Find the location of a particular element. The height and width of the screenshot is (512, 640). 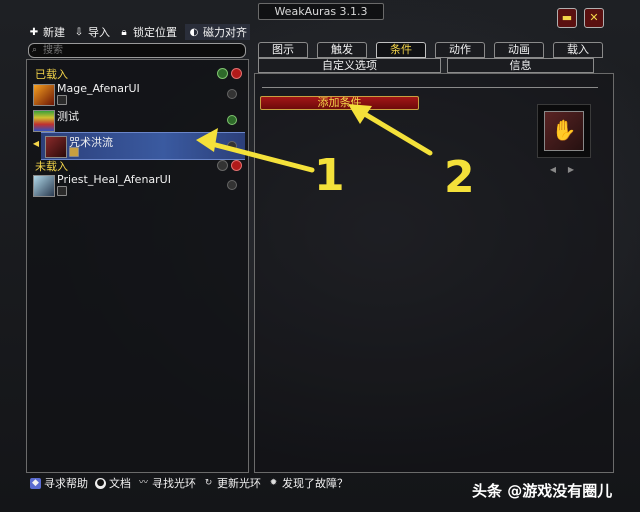

annotation-arrows is located at coordinates (314, 138).